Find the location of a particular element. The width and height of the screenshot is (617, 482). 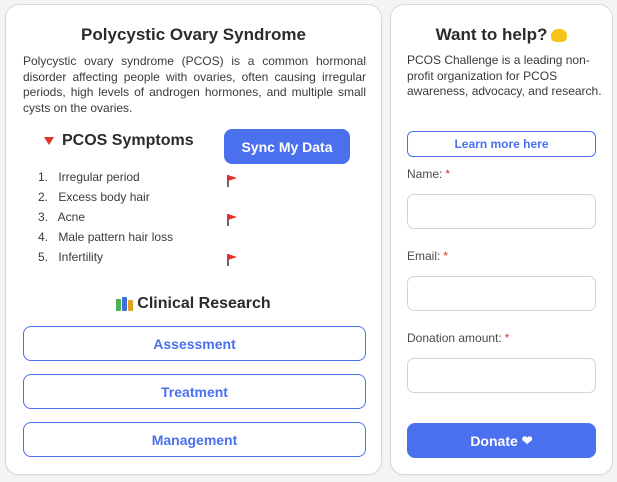

symptom-label: Male pattern hair loss is located at coordinates (116, 237).